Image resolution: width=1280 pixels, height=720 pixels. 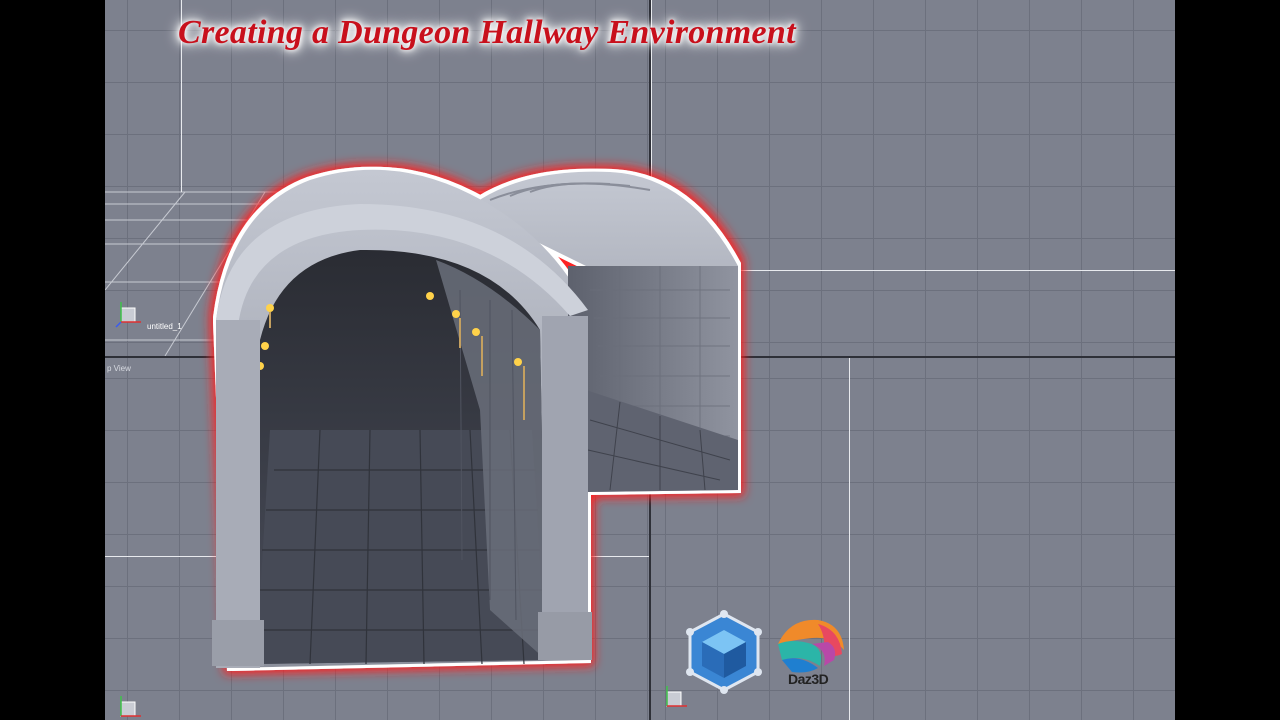 I want to click on daz3d-wordmark: Daz3D, so click(x=808, y=679).